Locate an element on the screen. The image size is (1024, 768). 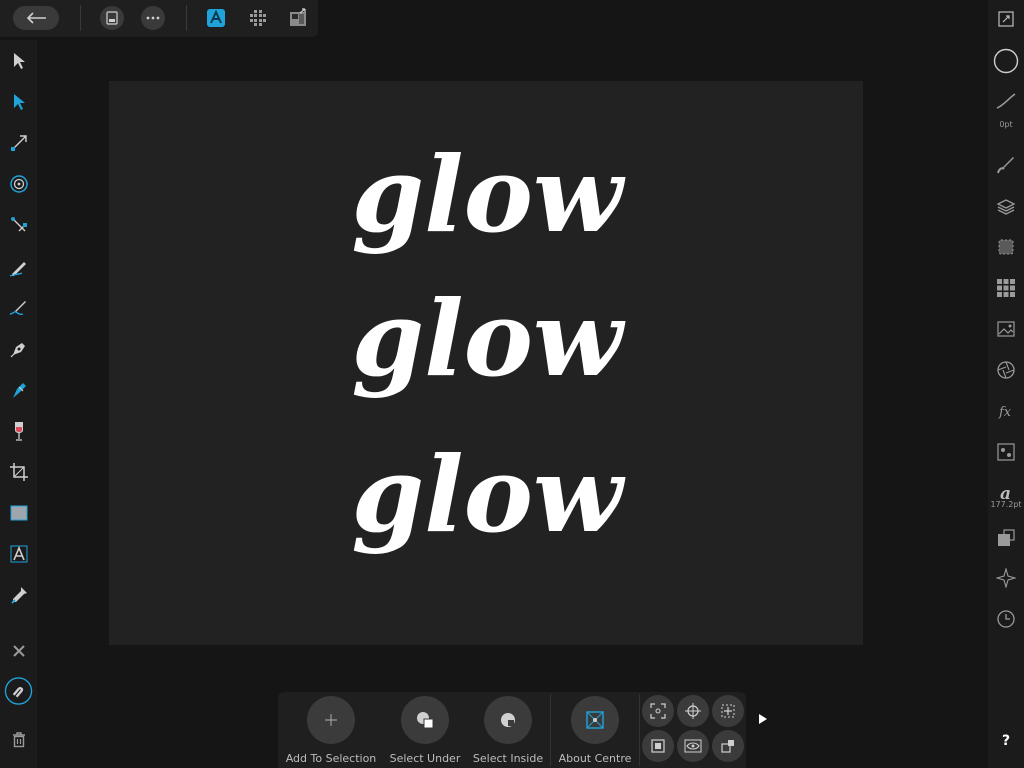
select-under-button: Select Under is located at coordinates (425, 730).